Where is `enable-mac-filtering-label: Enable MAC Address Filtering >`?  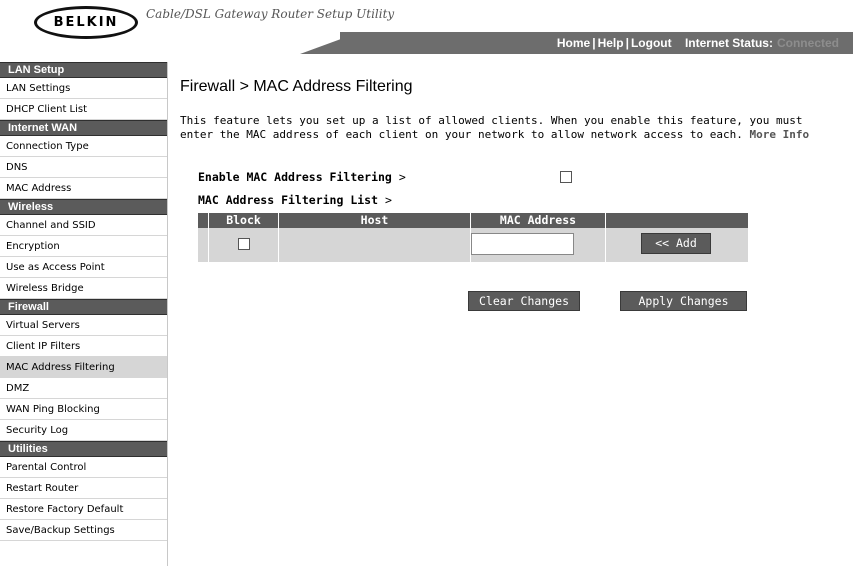 enable-mac-filtering-label: Enable MAC Address Filtering > is located at coordinates (302, 177).